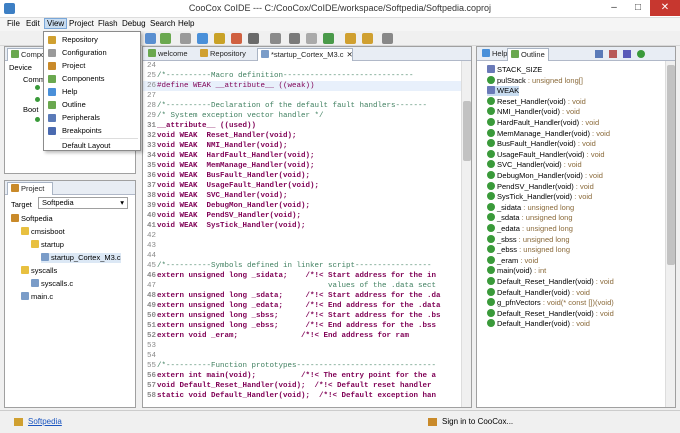 The width and height of the screenshot is (680, 433). What do you see at coordinates (536, 101) in the screenshot?
I see `outline-item: Reset_Handler(void) : void` at bounding box center [536, 101].